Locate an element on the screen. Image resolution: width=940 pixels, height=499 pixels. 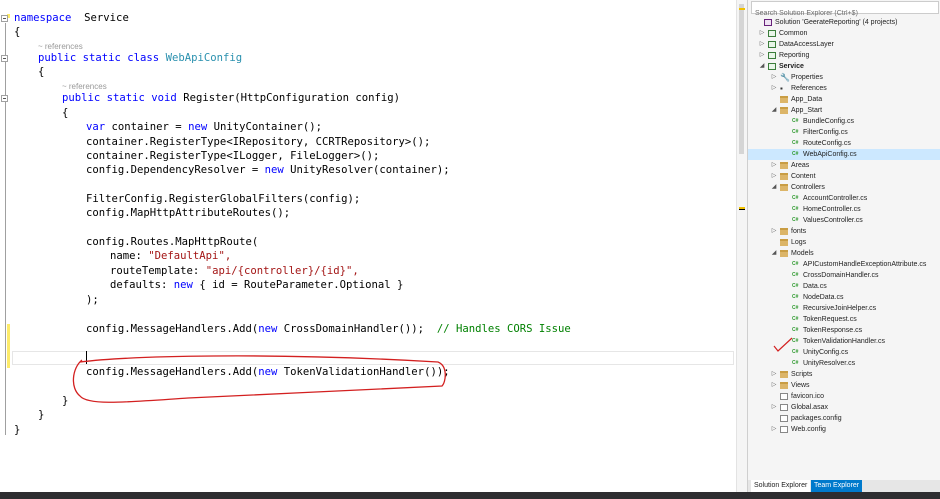
tree-item-label: Common is located at coordinates (793, 33).